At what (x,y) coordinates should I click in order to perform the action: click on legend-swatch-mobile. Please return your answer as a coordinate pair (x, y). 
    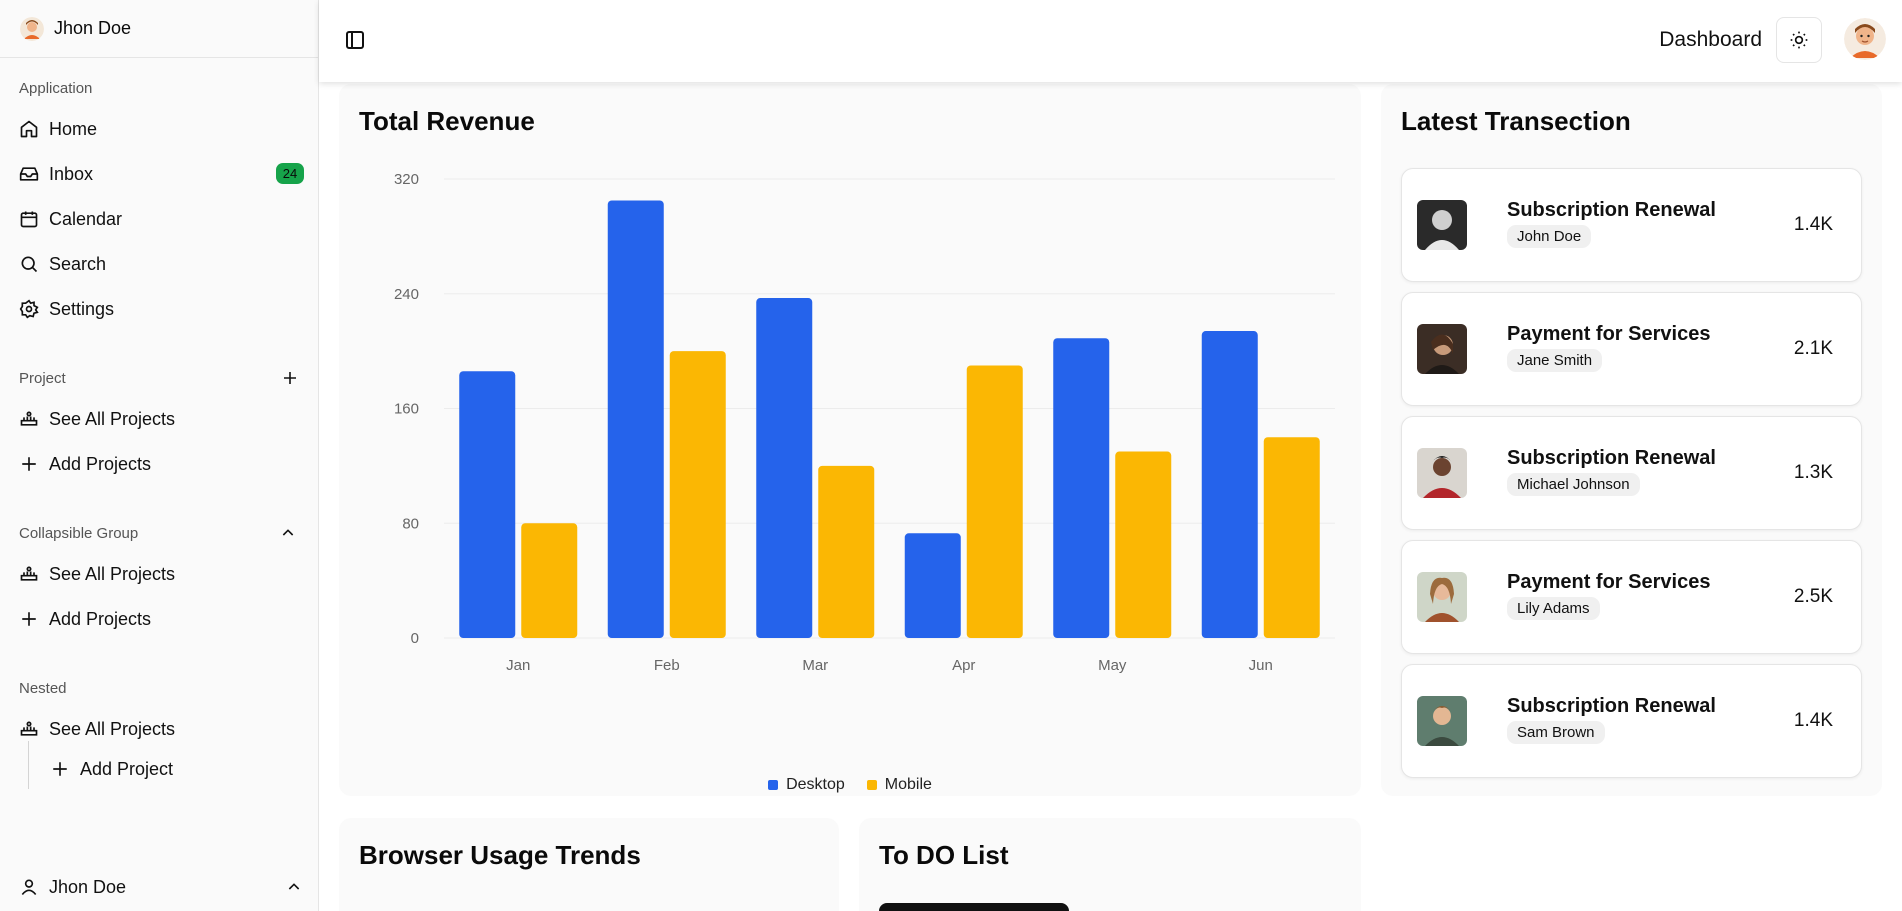
    Looking at the image, I should click on (871, 785).